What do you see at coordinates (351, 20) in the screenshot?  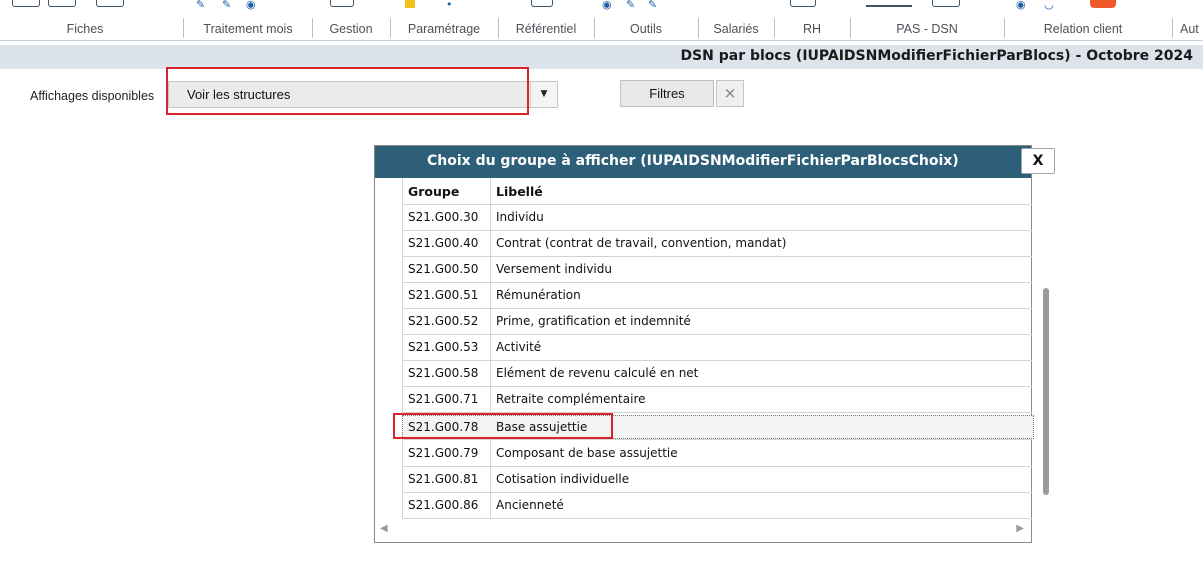 I see `ribbon-group-gestion: Gestion` at bounding box center [351, 20].